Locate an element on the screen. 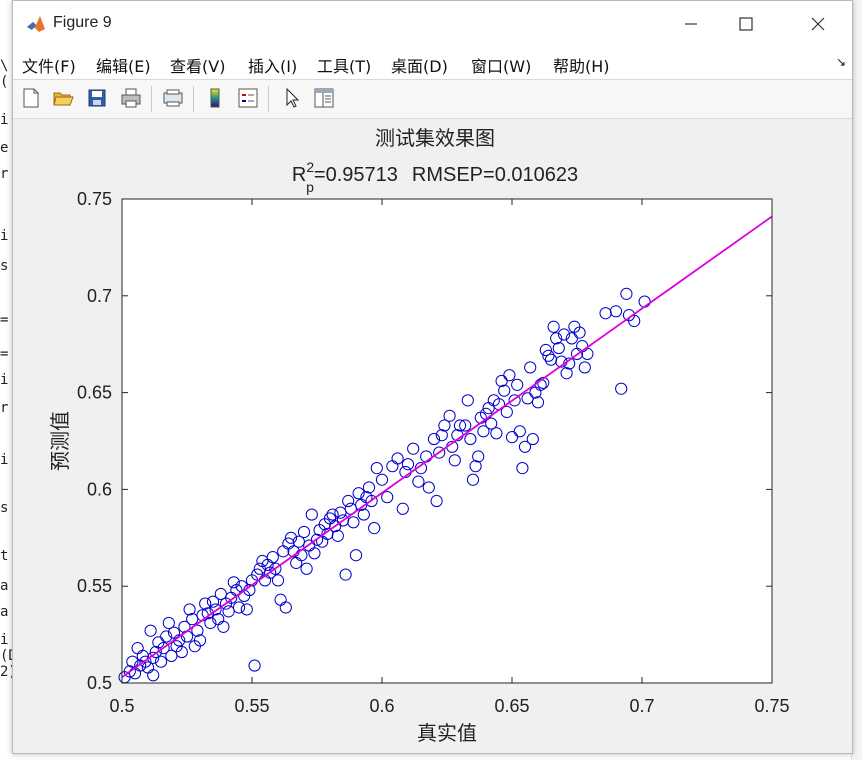 The width and height of the screenshot is (862, 760). y-tick-label: 0.55 is located at coordinates (94, 586).